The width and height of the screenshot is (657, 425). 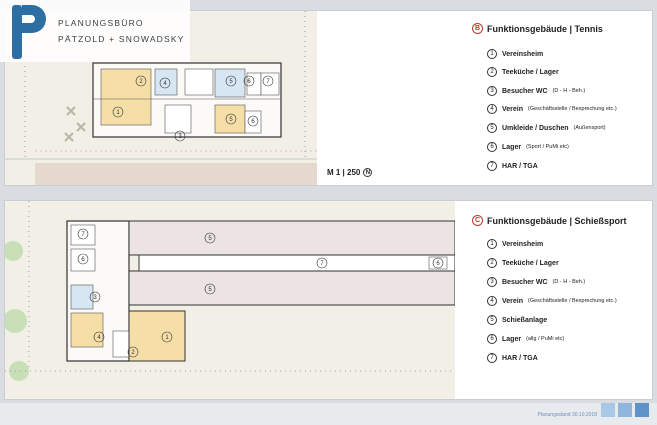 I want to click on planning-date: Planungsstand 30.10.2018, so click(x=567, y=415).